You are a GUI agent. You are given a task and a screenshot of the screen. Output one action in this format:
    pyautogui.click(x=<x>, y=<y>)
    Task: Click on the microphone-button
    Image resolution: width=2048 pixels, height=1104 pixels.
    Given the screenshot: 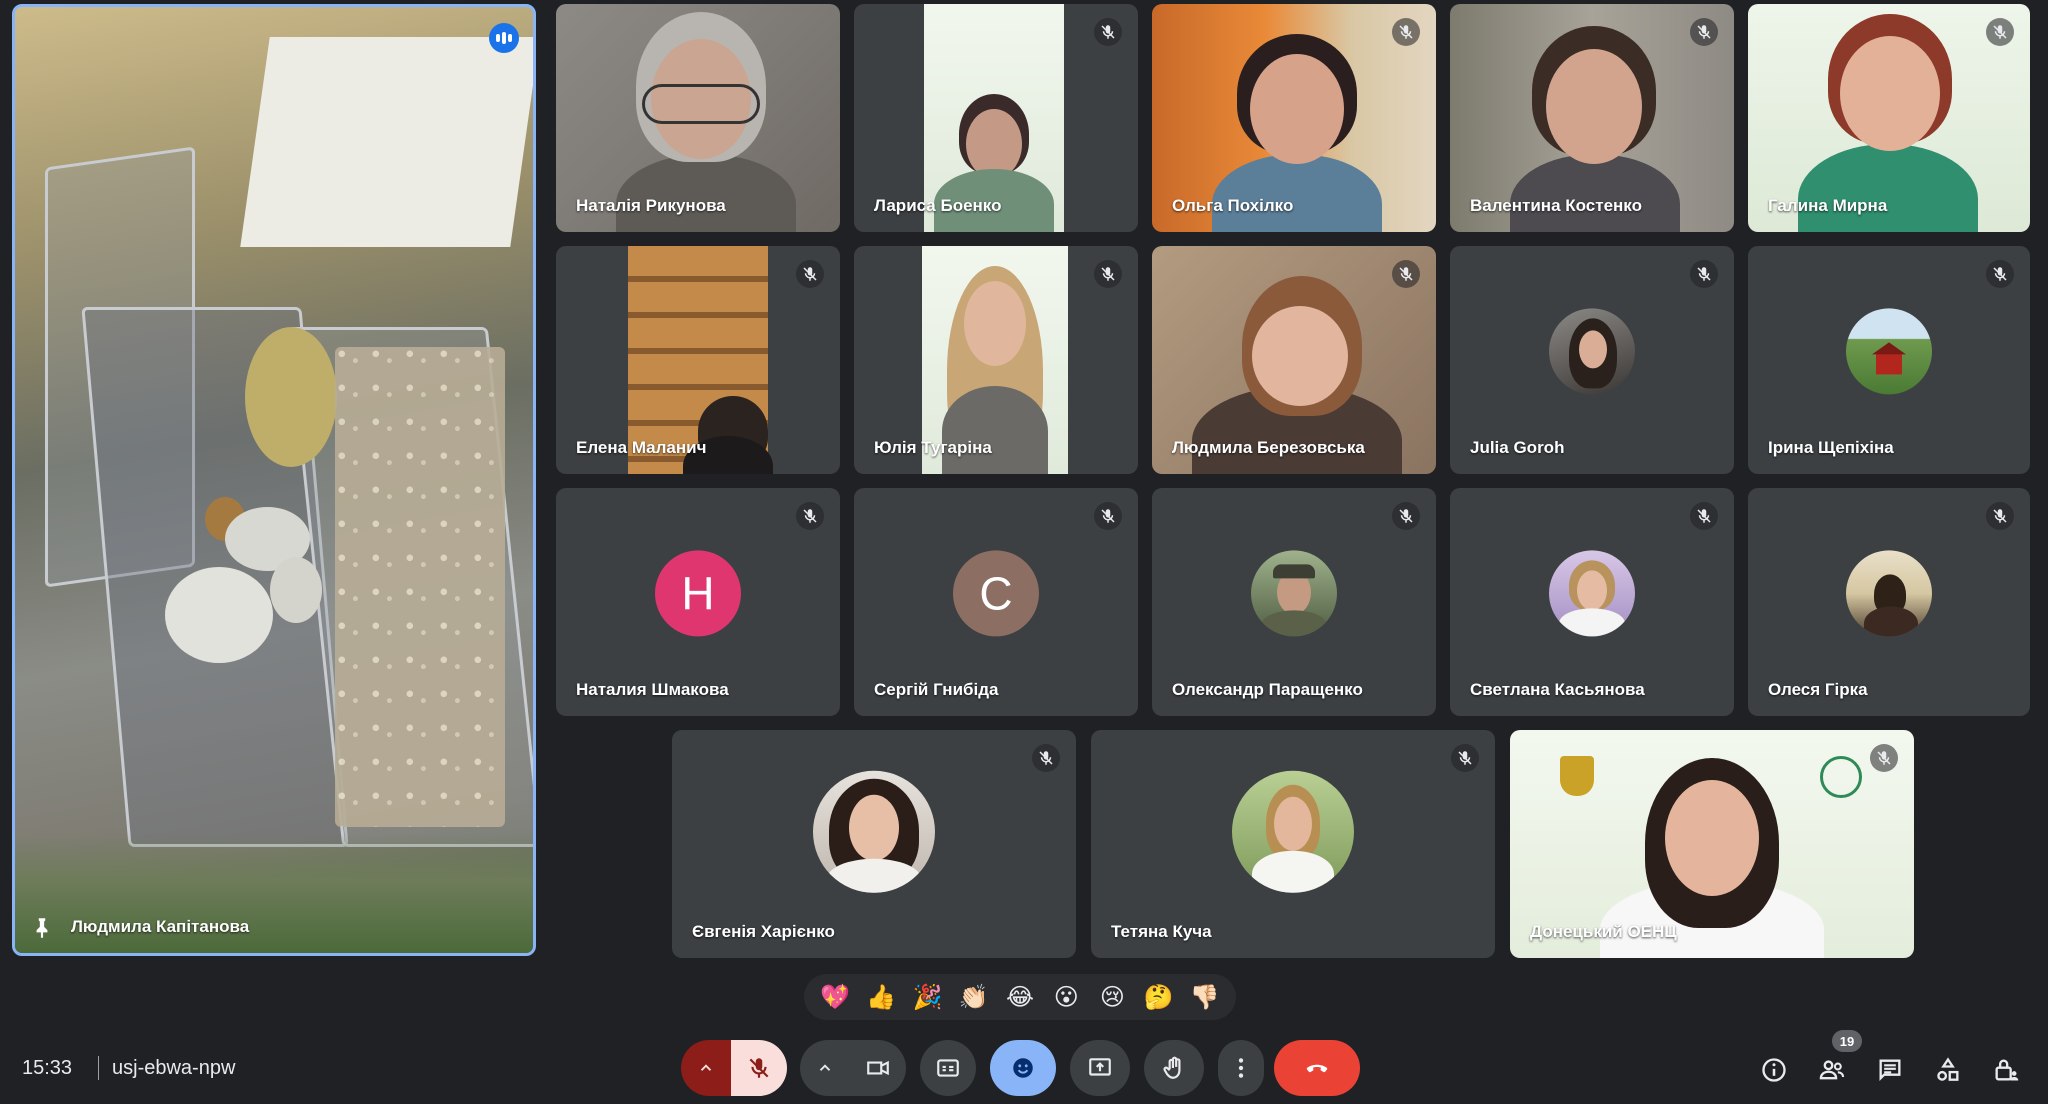 What is the action you would take?
    pyautogui.click(x=759, y=1068)
    